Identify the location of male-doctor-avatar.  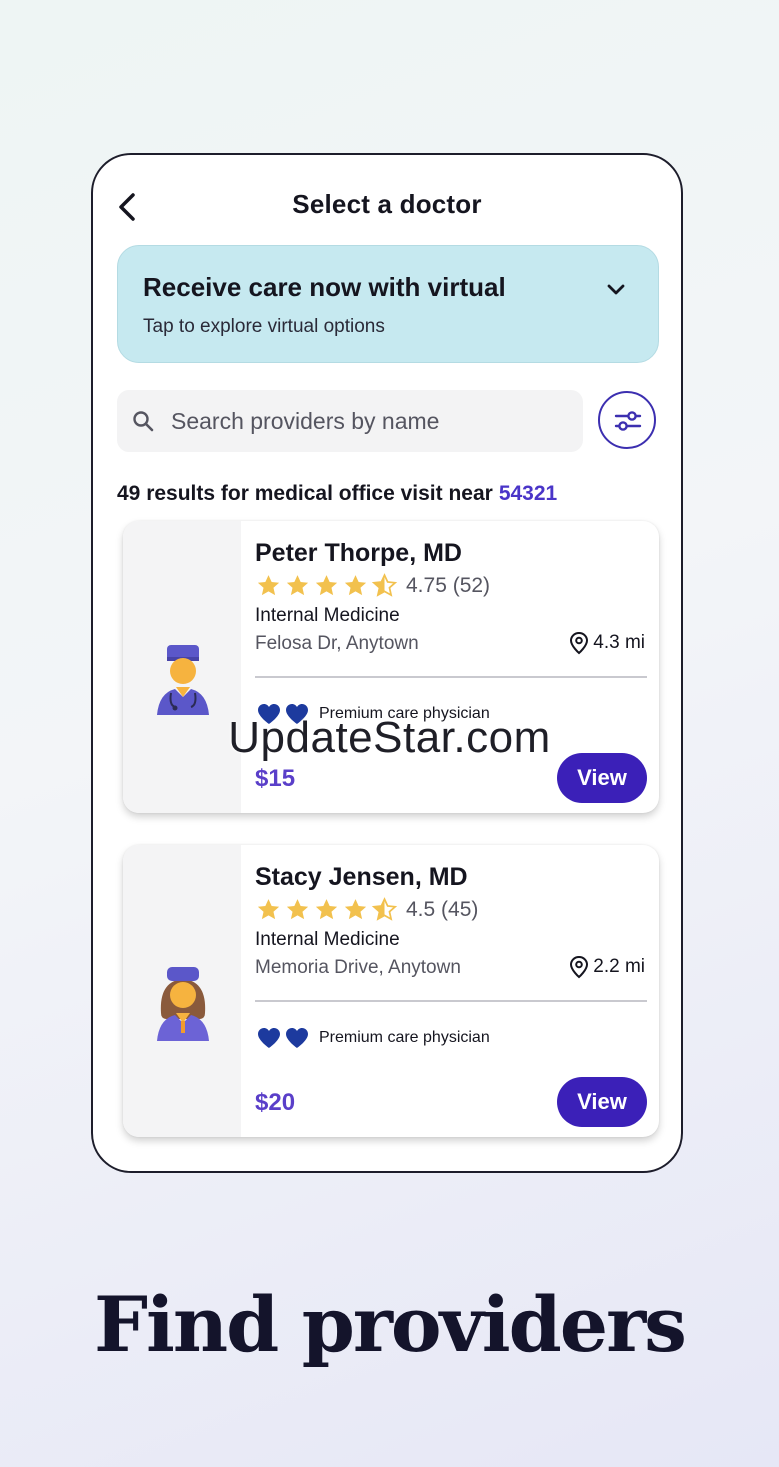
(183, 680).